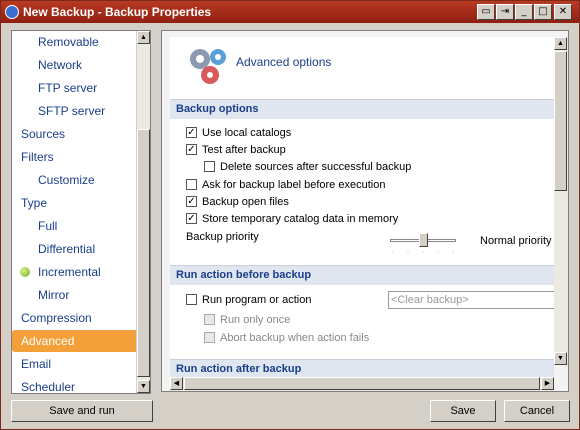 The image size is (580, 430). I want to click on scroll-left-icon: ◀, so click(176, 383).